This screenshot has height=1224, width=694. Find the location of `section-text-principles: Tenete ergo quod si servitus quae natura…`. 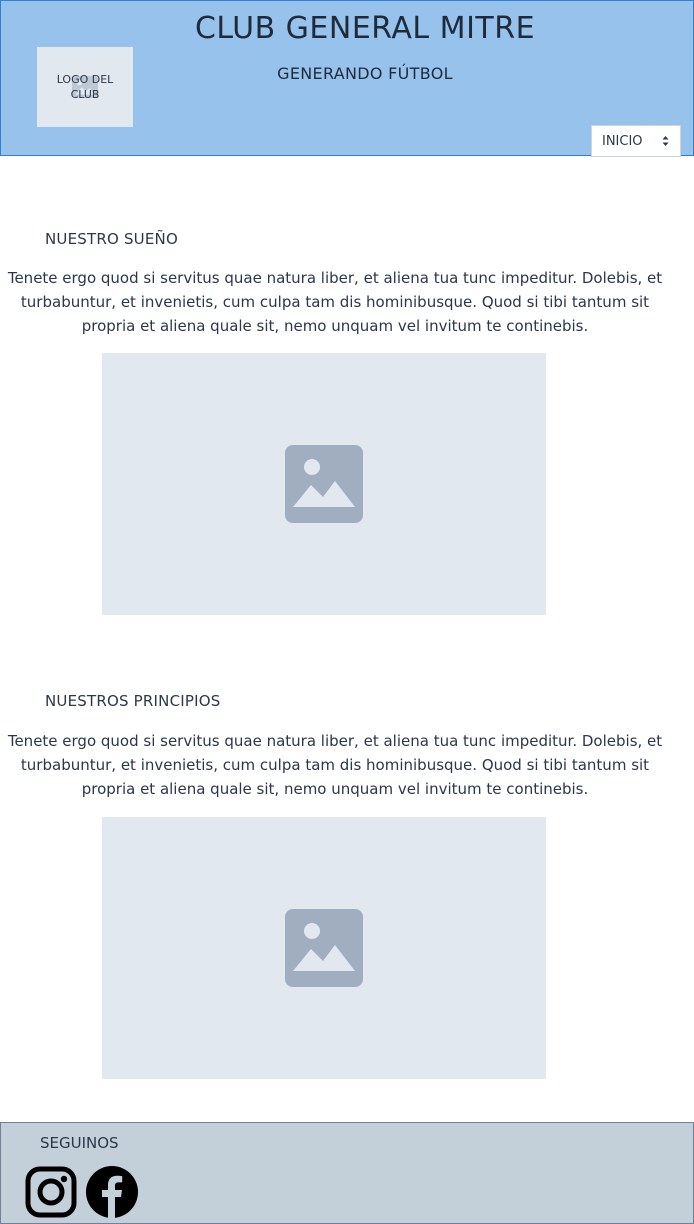

section-text-principles: Tenete ergo quod si servitus quae natura… is located at coordinates (335, 765).